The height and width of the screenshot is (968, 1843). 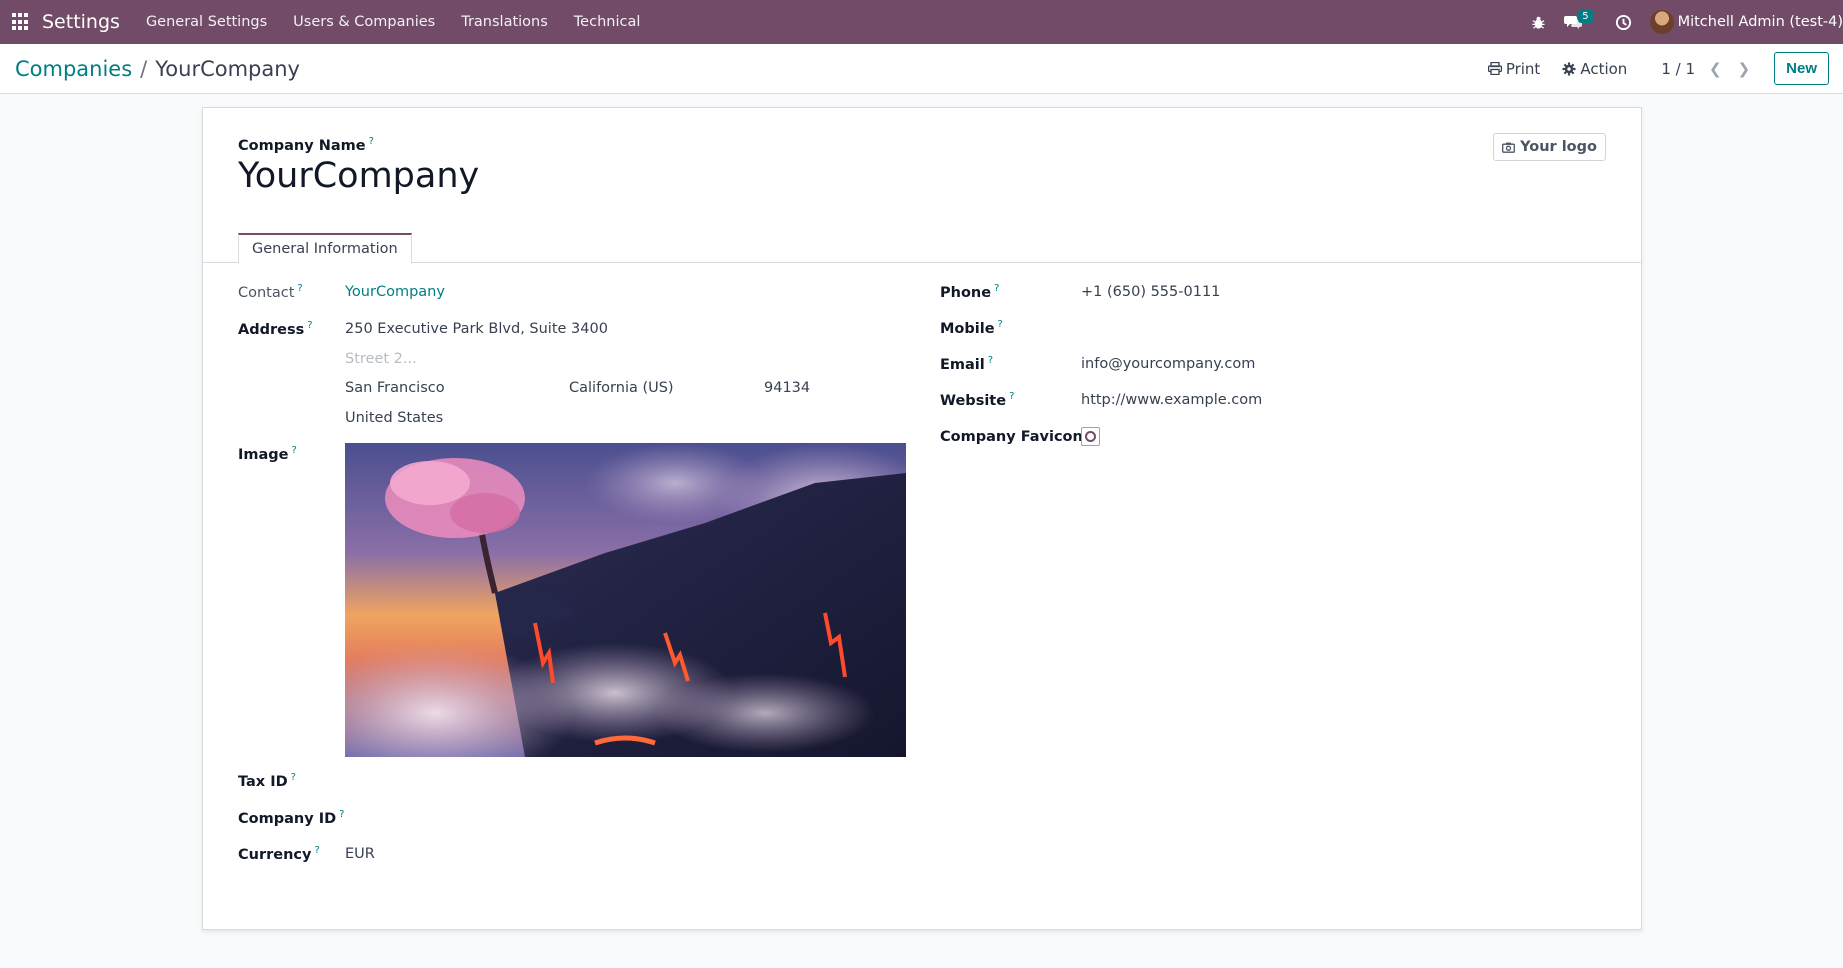 What do you see at coordinates (971, 328) in the screenshot?
I see `mobile-label: Mobile?` at bounding box center [971, 328].